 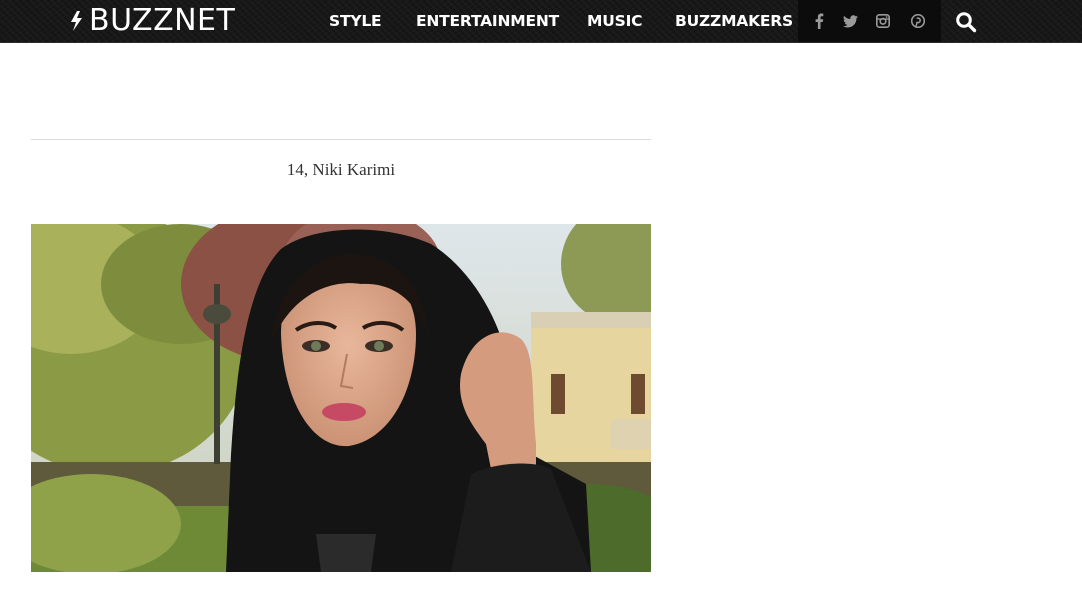 What do you see at coordinates (162, 20) in the screenshot?
I see `logo-text: BUZZNET` at bounding box center [162, 20].